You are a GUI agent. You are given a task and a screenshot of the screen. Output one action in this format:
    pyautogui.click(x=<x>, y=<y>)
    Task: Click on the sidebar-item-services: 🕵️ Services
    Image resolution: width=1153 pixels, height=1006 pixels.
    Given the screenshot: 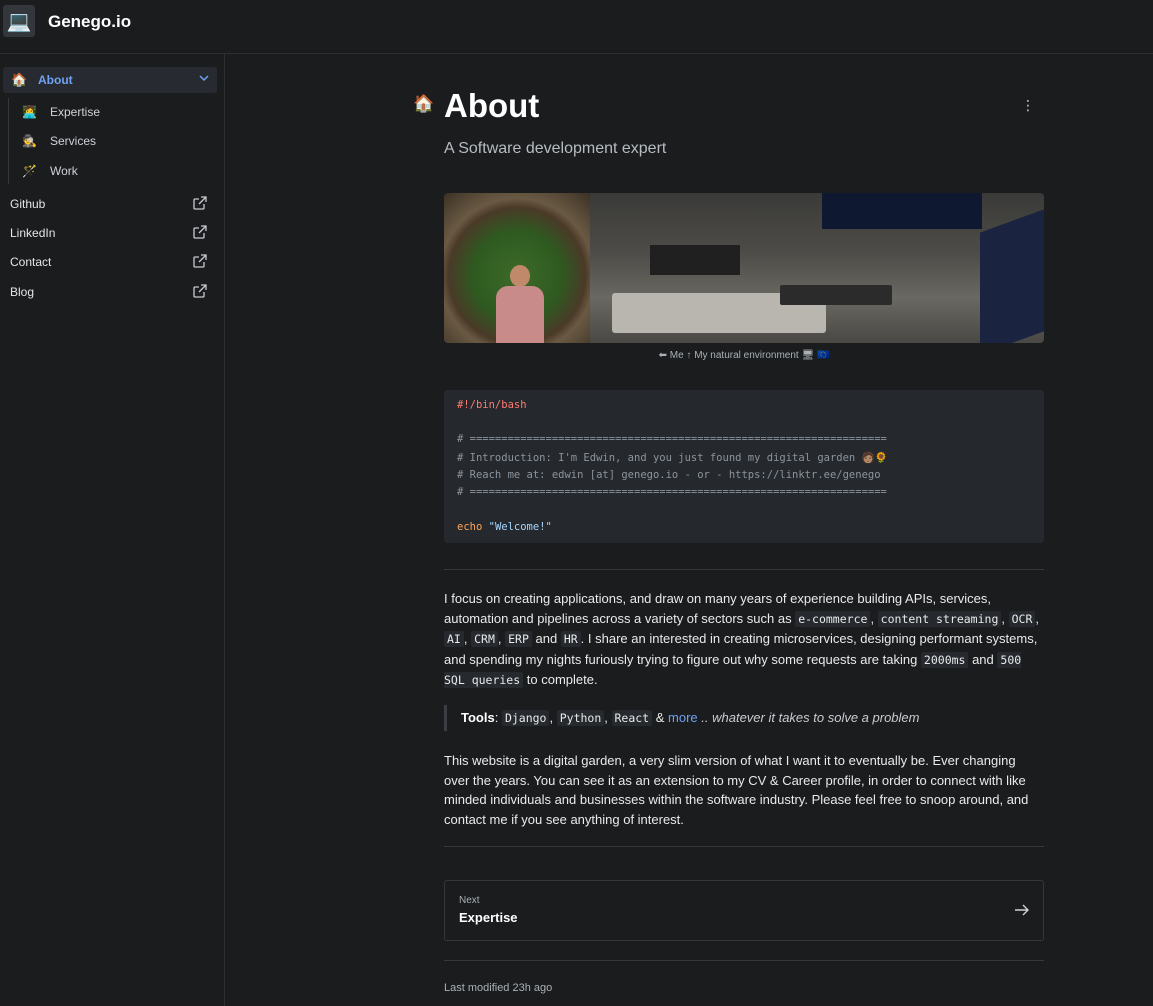 What is the action you would take?
    pyautogui.click(x=59, y=141)
    